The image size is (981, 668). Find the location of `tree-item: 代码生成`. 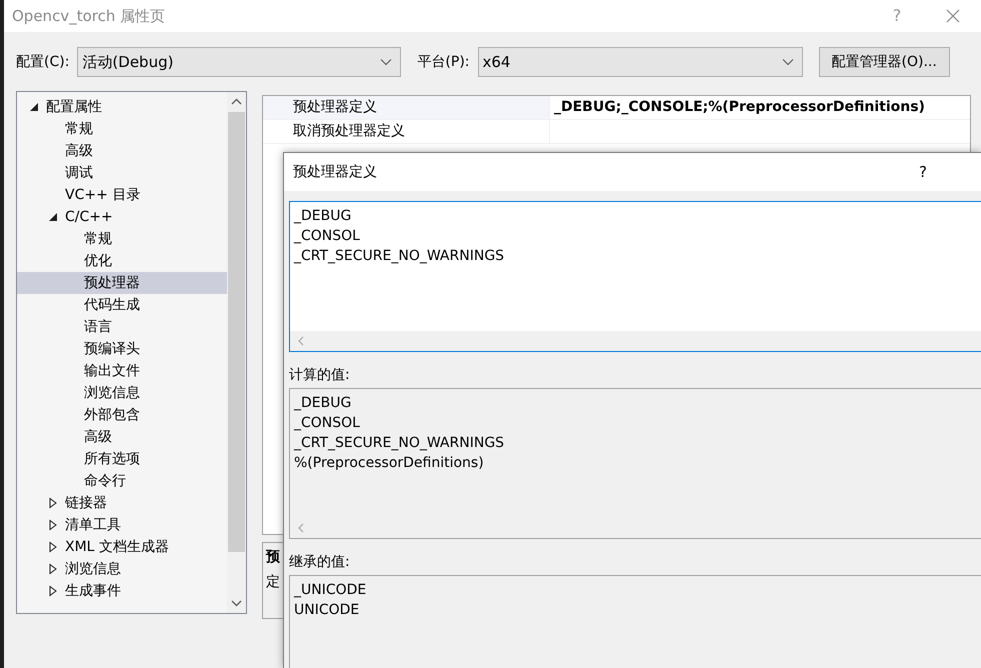

tree-item: 代码生成 is located at coordinates (122, 305).